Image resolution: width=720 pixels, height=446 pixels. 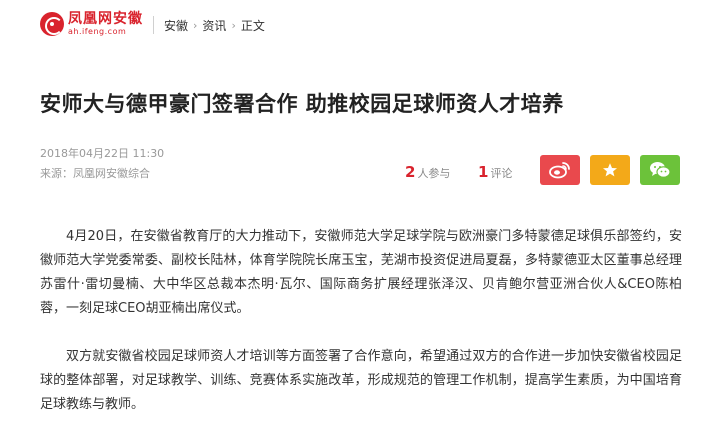 What do you see at coordinates (153, 25) in the screenshot?
I see `header-divider` at bounding box center [153, 25].